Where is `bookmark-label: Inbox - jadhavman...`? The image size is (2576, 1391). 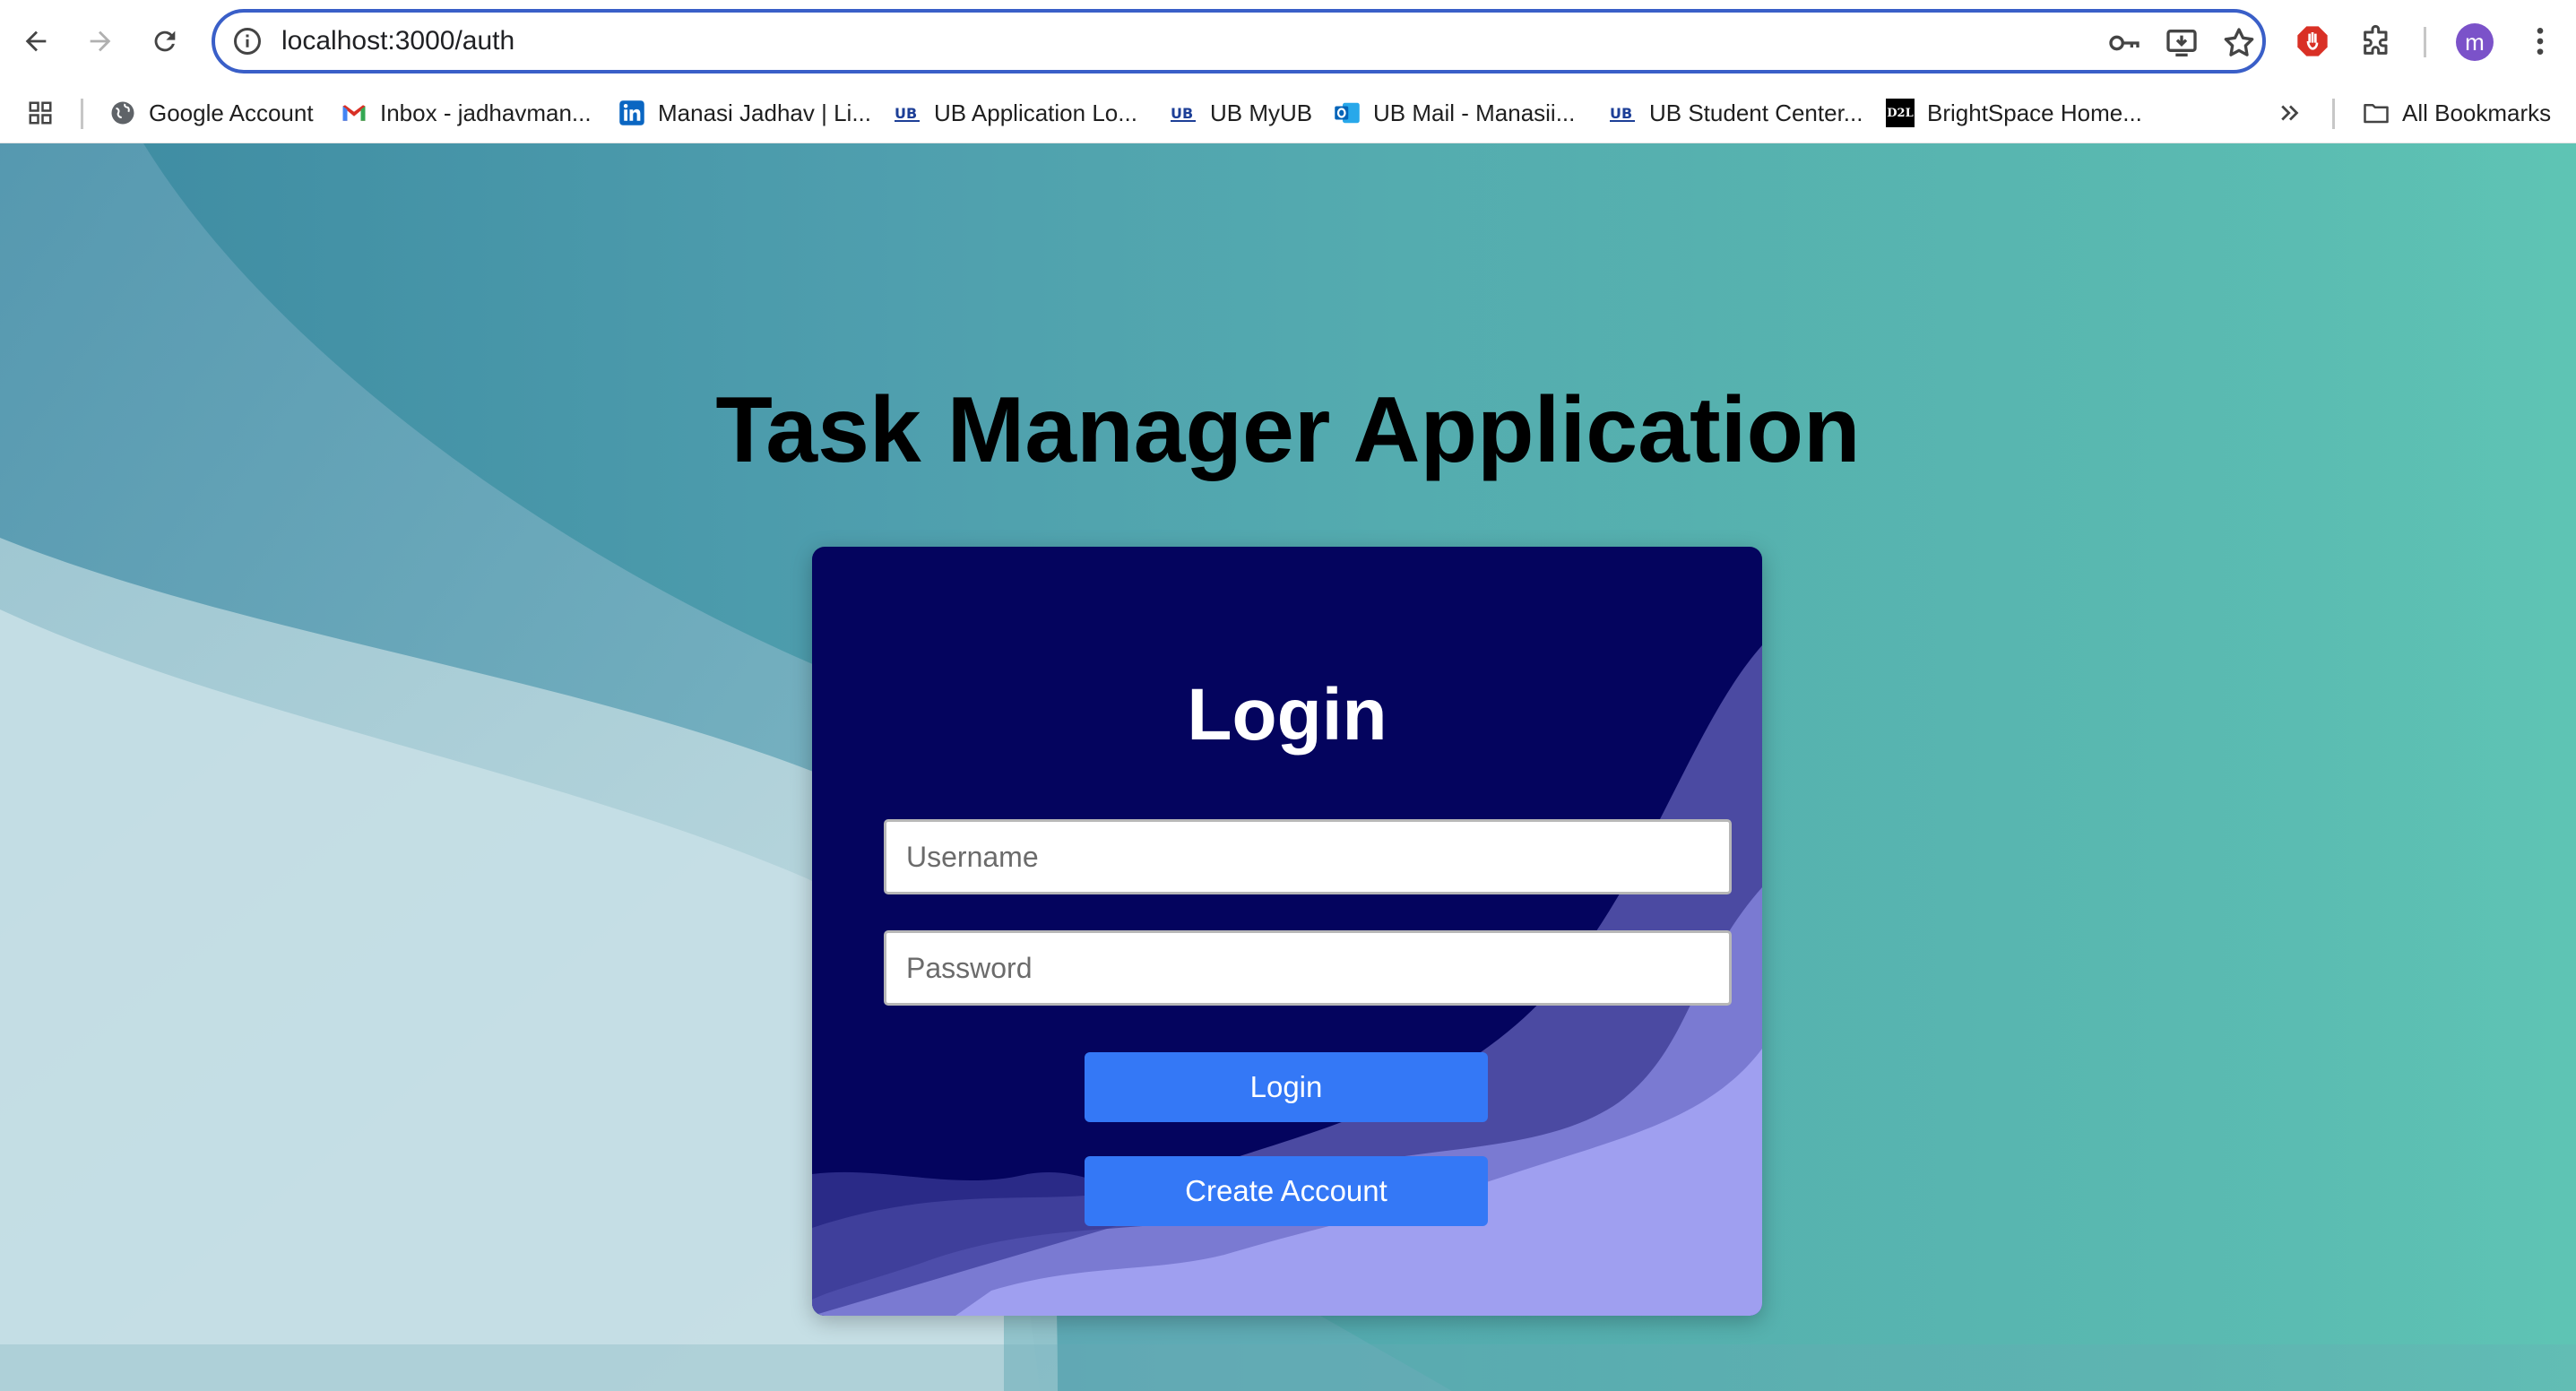 bookmark-label: Inbox - jadhavman... is located at coordinates (486, 113).